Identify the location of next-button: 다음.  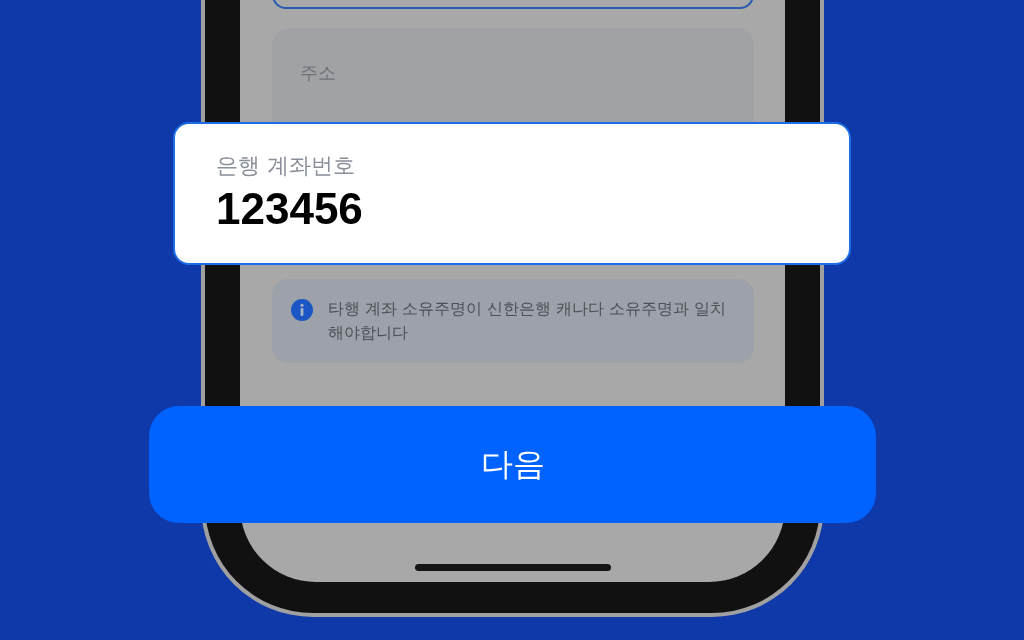
(512, 464).